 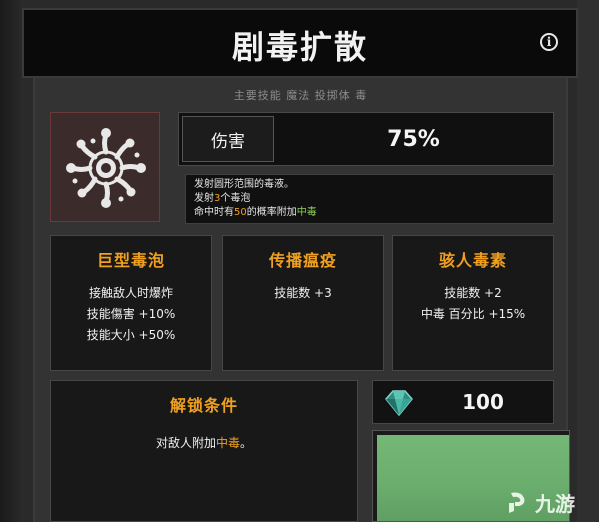 I want to click on info-icon: i, so click(x=549, y=42).